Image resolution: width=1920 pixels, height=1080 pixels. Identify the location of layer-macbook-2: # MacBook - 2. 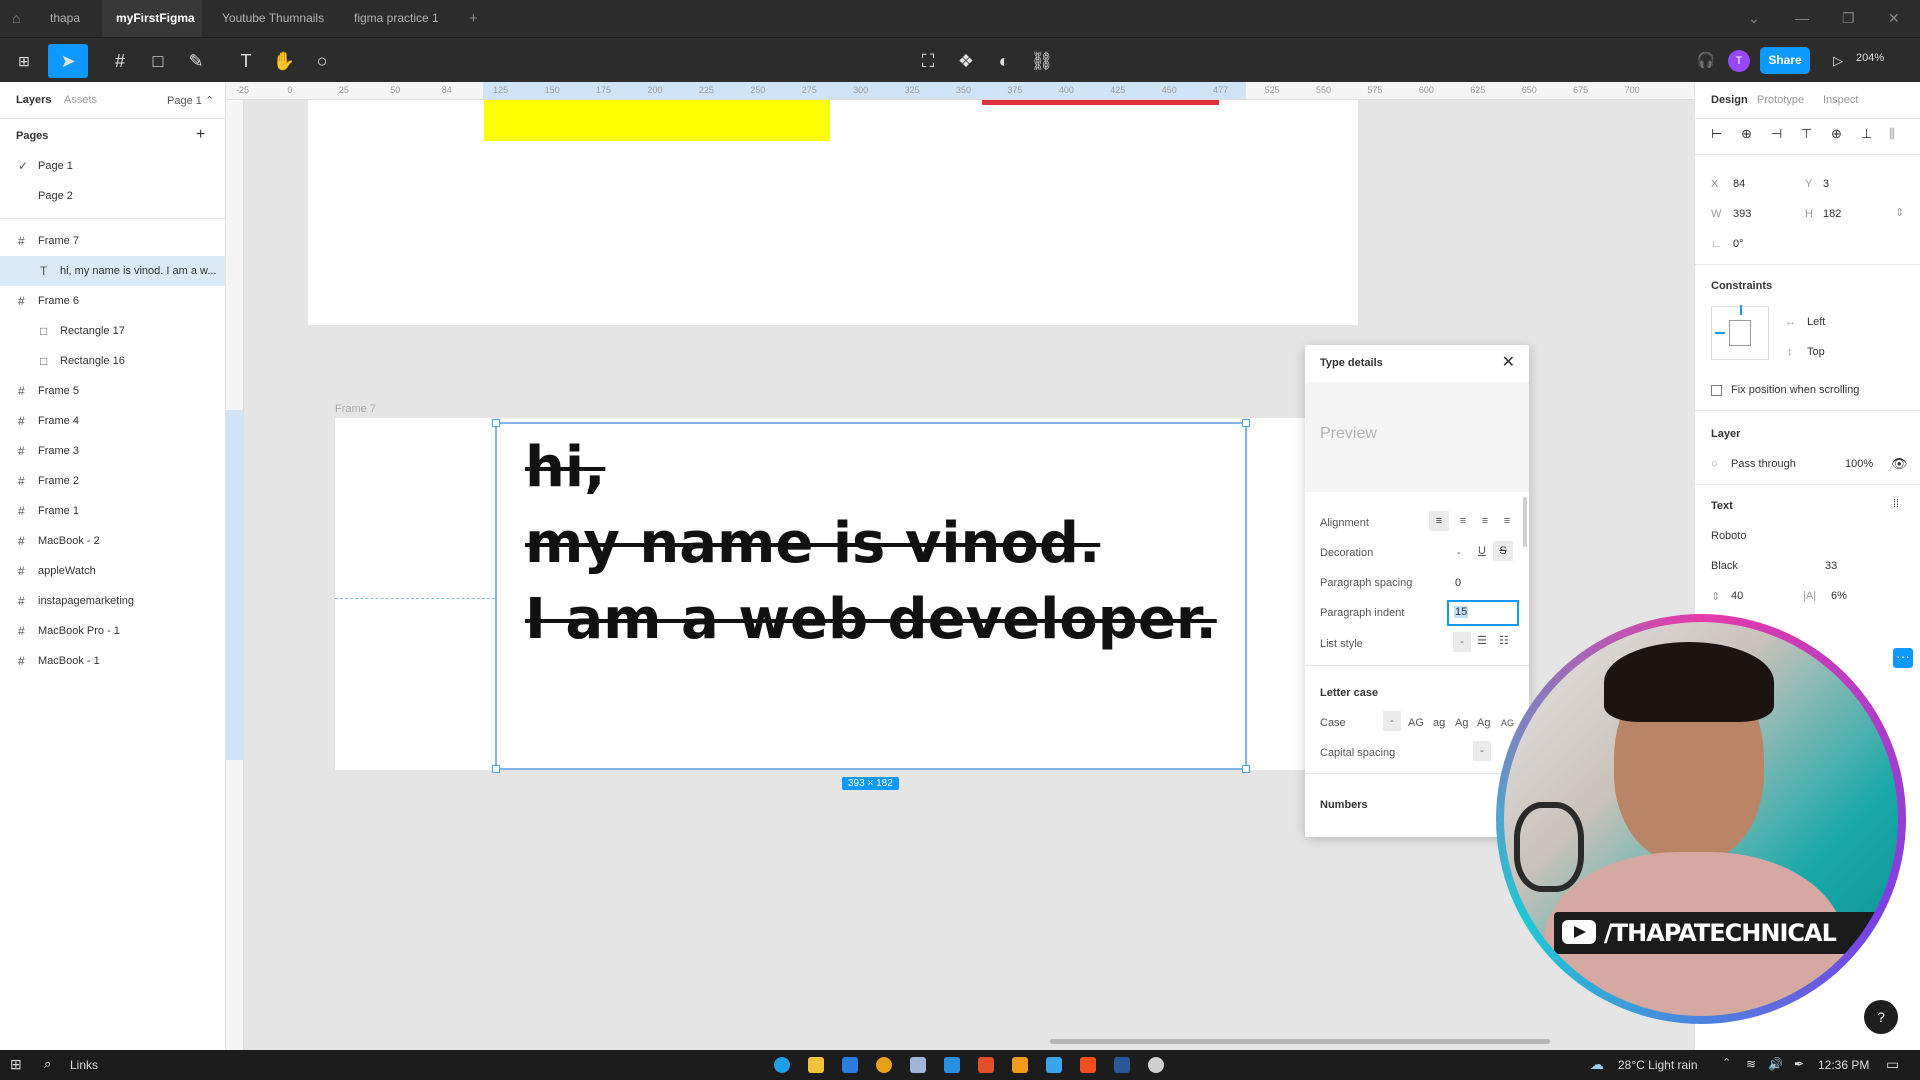
(112, 541).